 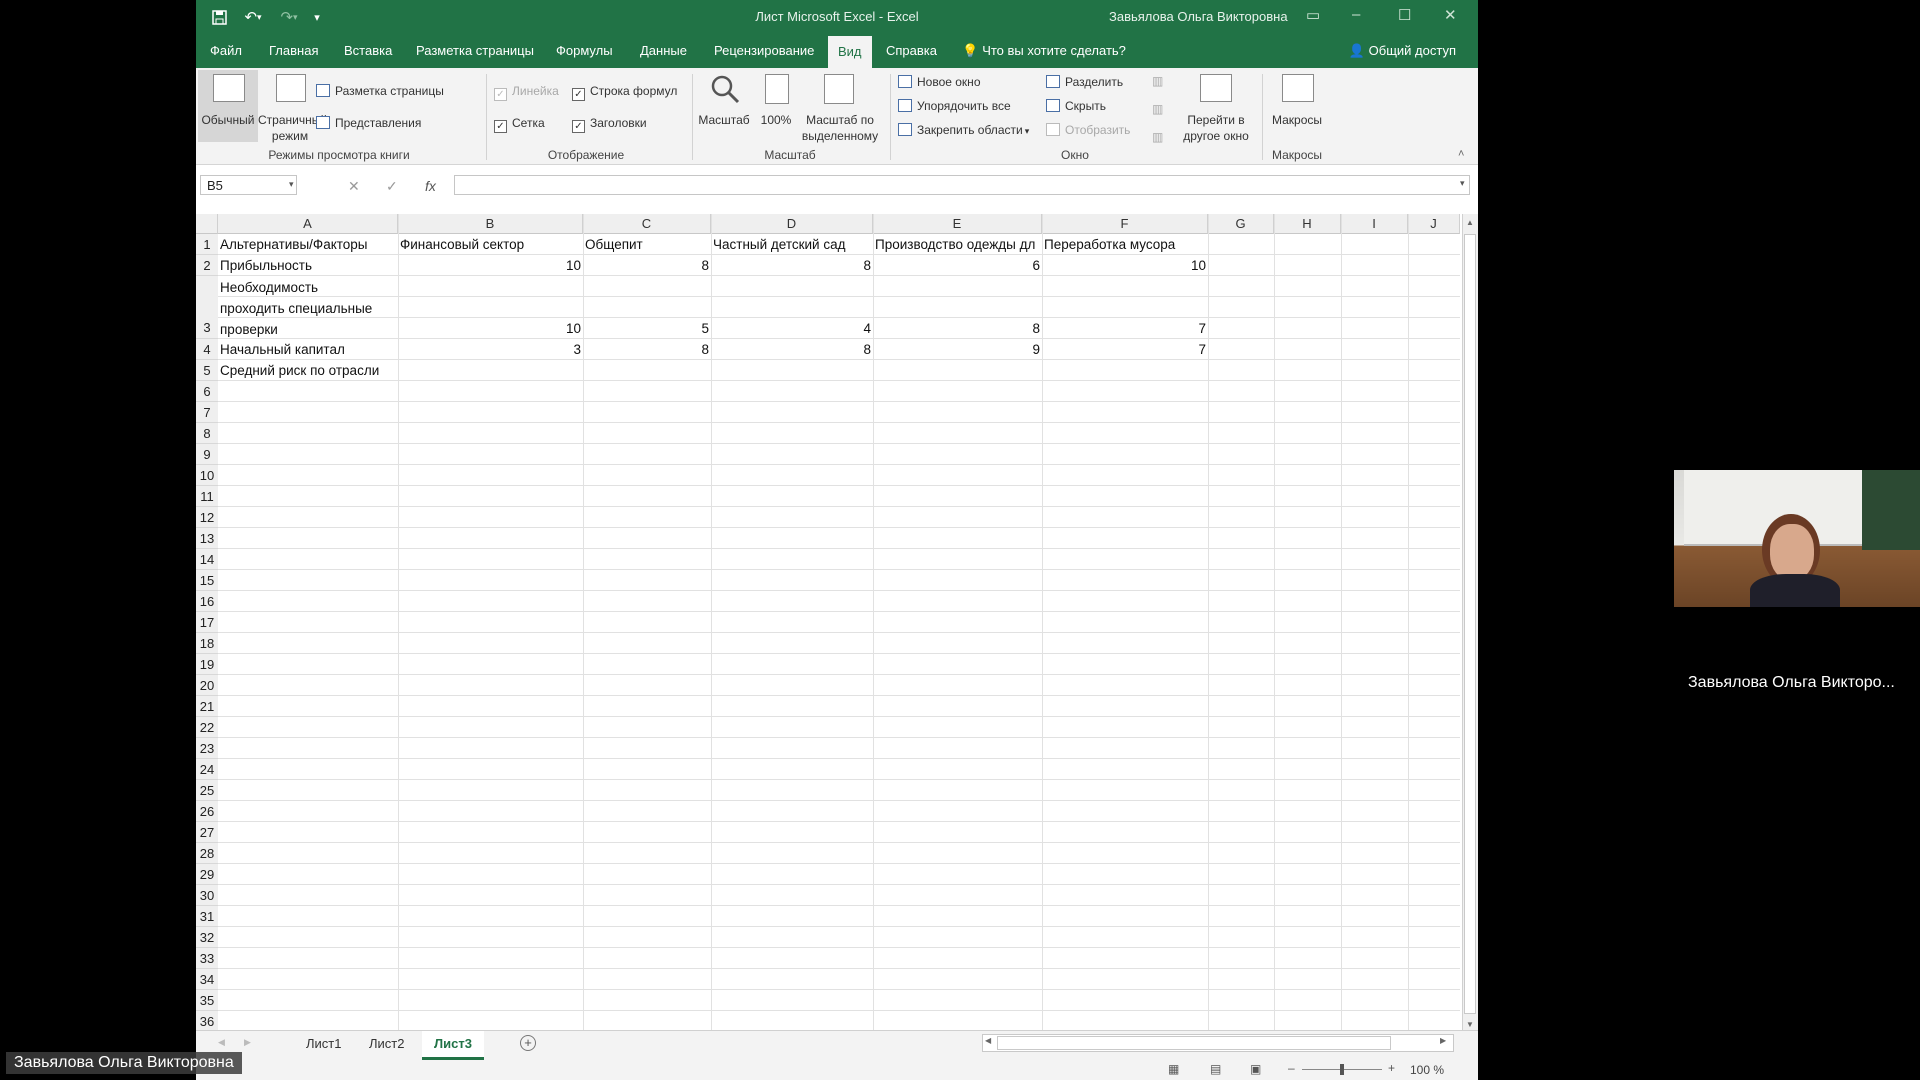 I want to click on column-header: I, so click(x=1374, y=224).